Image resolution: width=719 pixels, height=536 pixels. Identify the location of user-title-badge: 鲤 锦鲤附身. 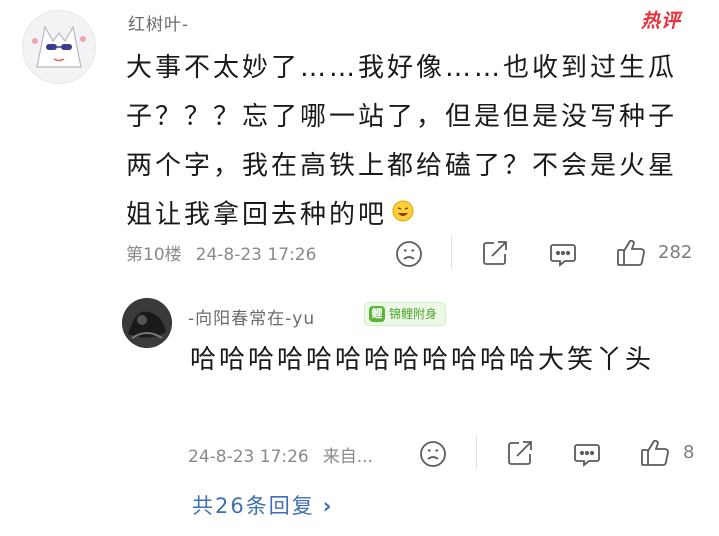
(405, 314).